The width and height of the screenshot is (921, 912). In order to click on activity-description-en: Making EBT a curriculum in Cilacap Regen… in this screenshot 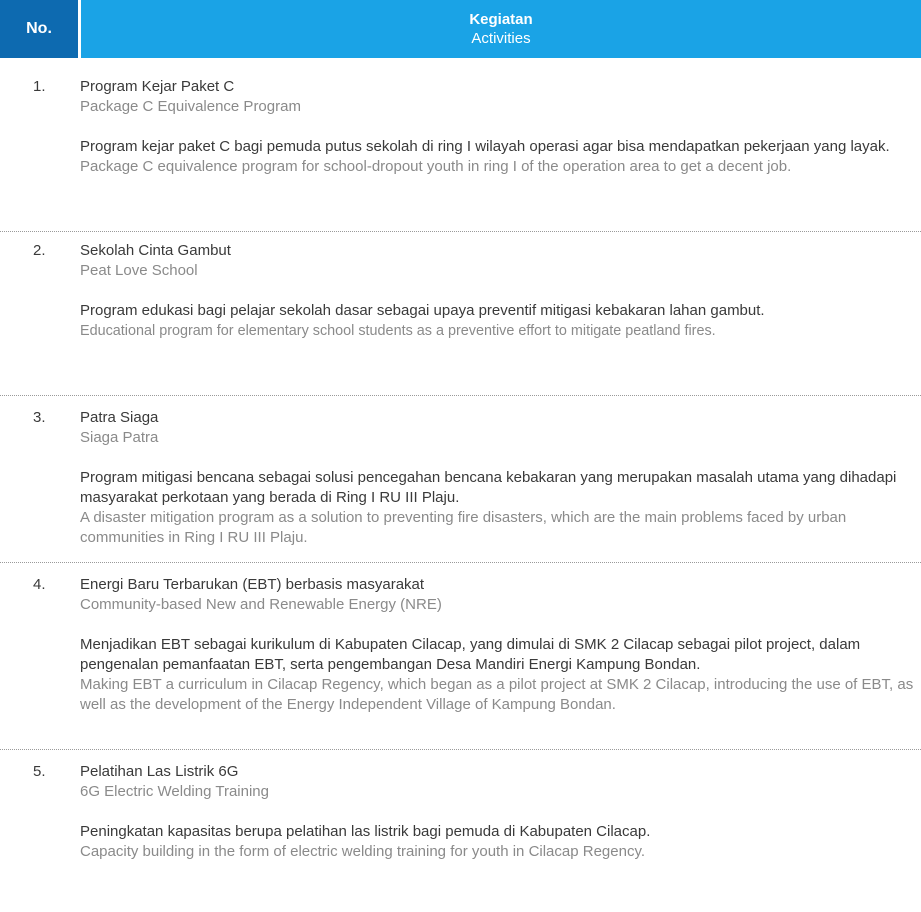, I will do `click(497, 694)`.